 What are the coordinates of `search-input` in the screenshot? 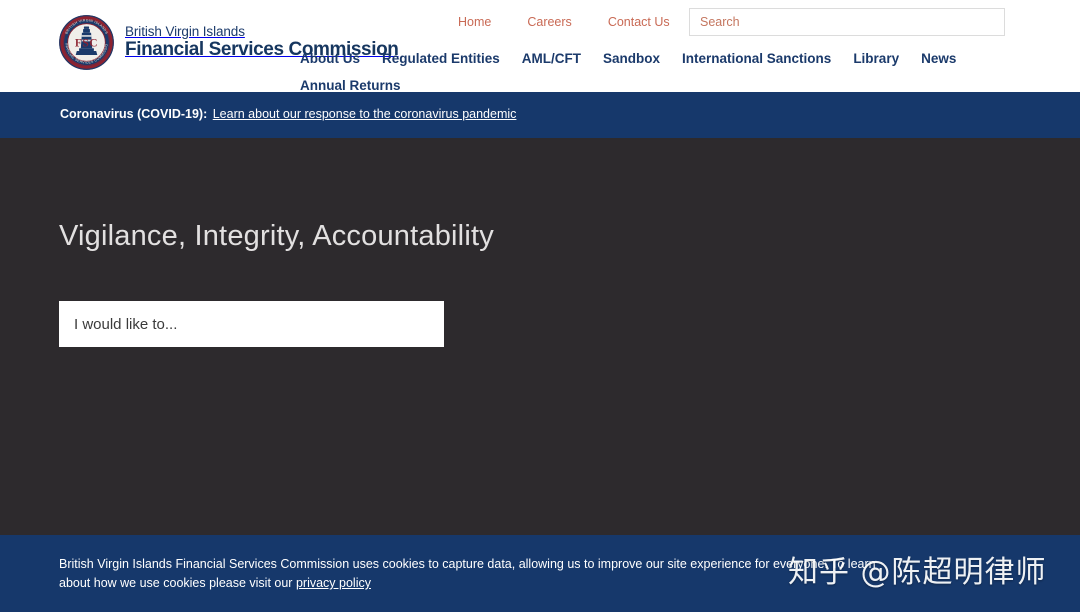 It's located at (847, 22).